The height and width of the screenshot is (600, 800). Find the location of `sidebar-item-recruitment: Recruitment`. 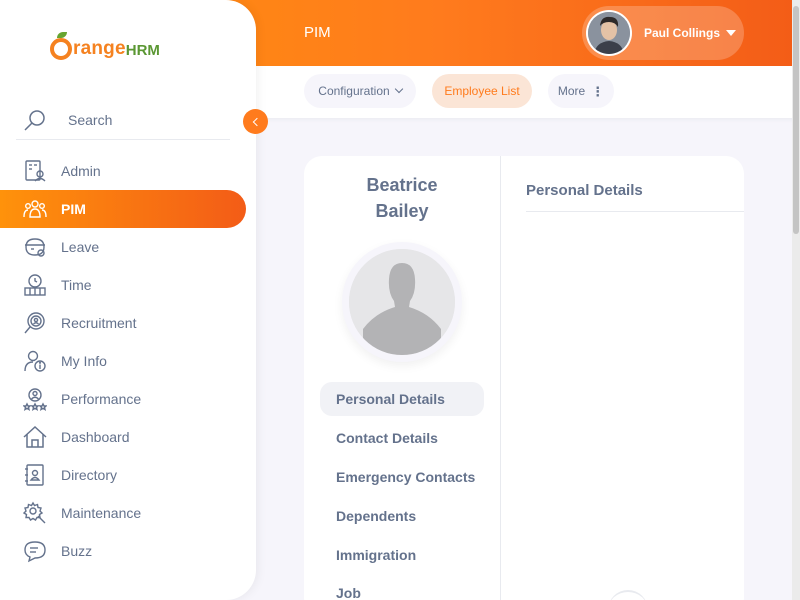

sidebar-item-recruitment: Recruitment is located at coordinates (123, 323).